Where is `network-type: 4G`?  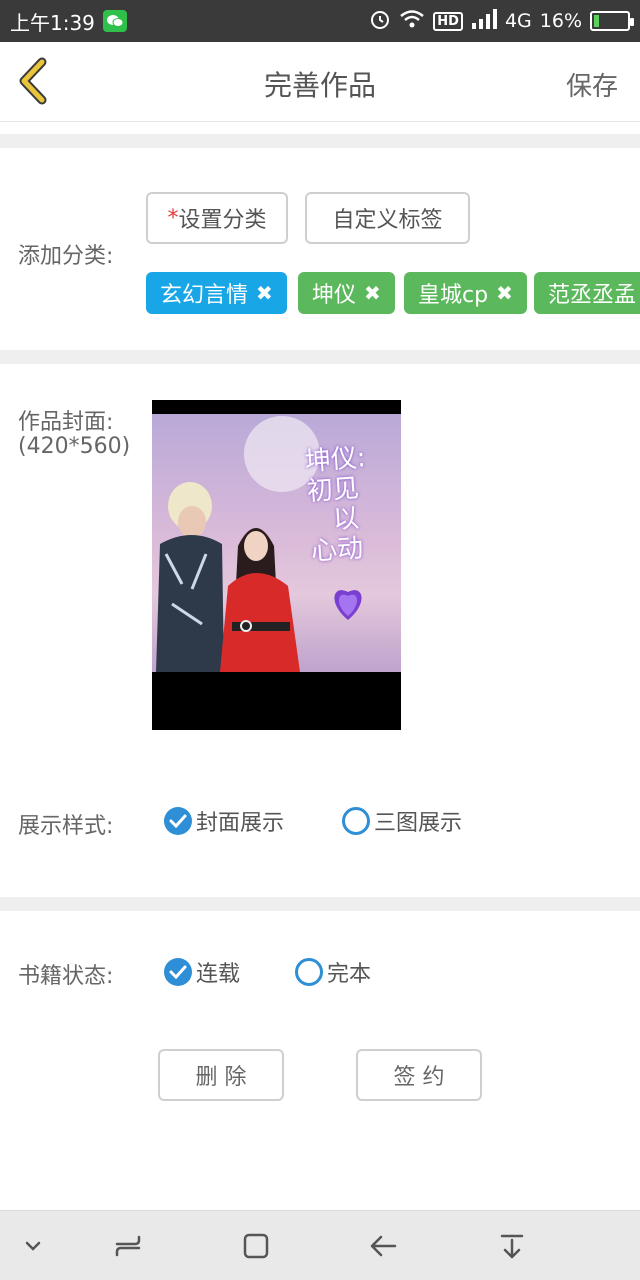
network-type: 4G is located at coordinates (518, 21).